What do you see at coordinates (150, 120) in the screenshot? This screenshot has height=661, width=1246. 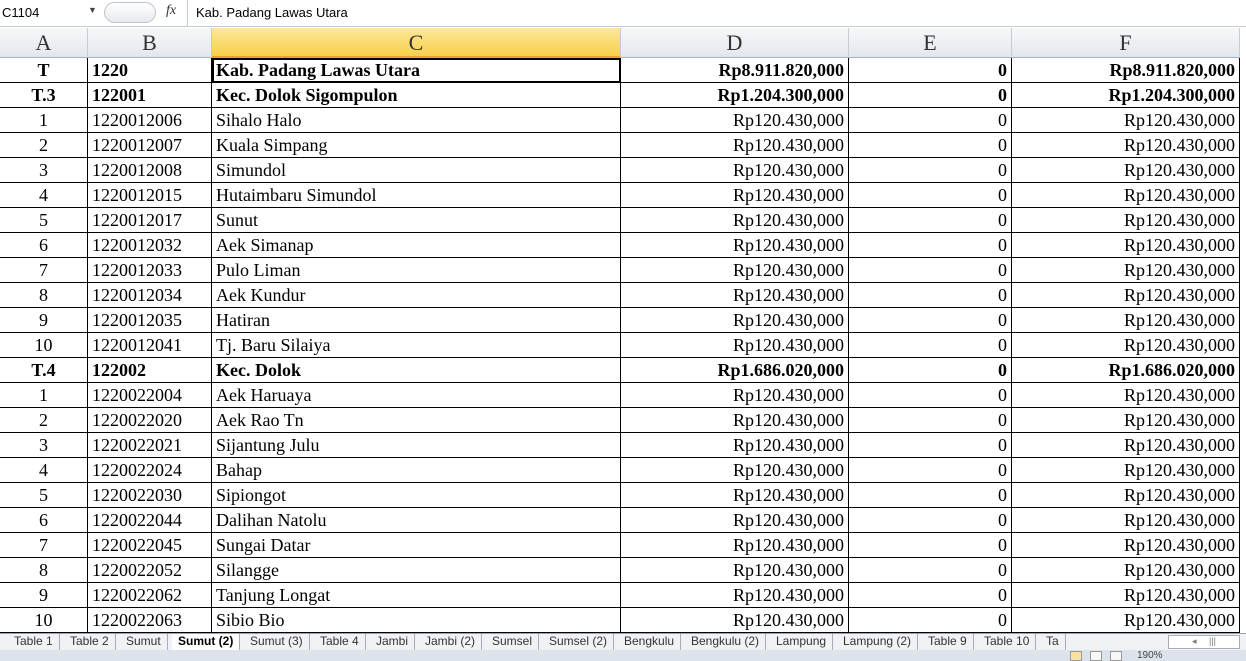 I see `cell-b3: 1220012006` at bounding box center [150, 120].